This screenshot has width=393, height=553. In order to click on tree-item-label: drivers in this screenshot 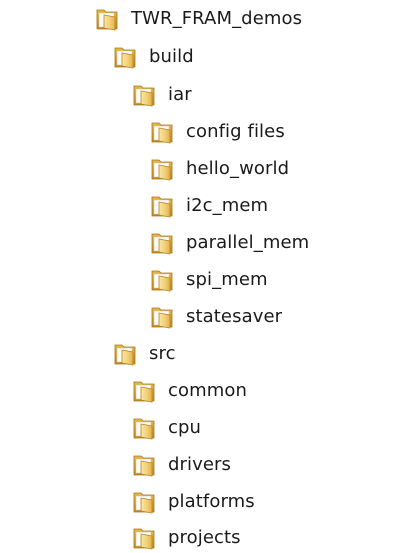, I will do `click(200, 464)`.